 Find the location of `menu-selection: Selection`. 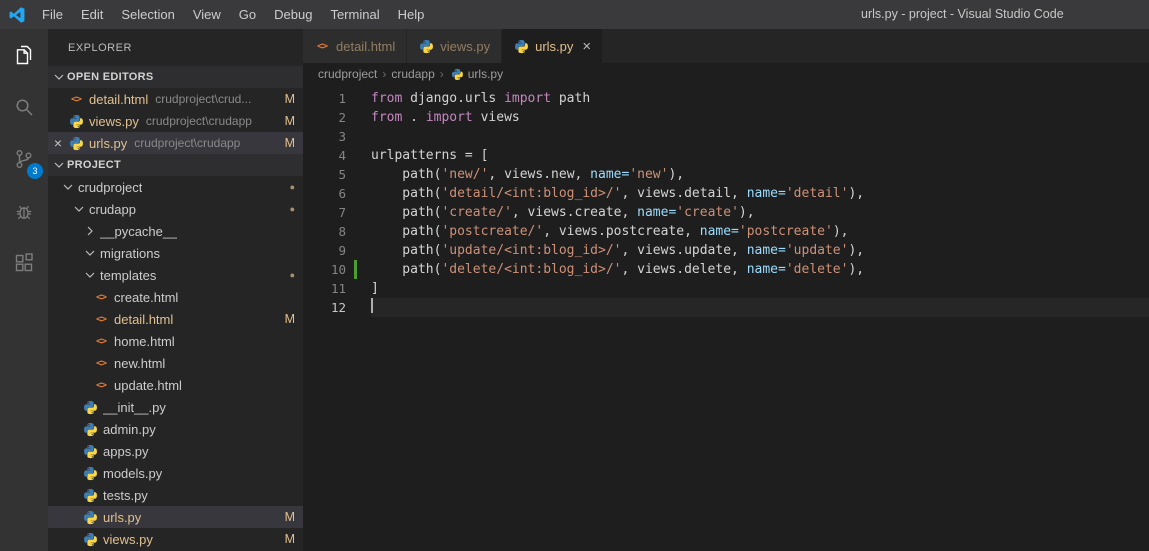

menu-selection: Selection is located at coordinates (147, 14).